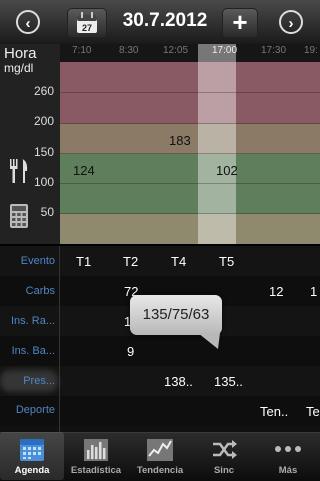 This screenshot has height=481, width=320. I want to click on y-tick-label: 200, so click(43, 121).